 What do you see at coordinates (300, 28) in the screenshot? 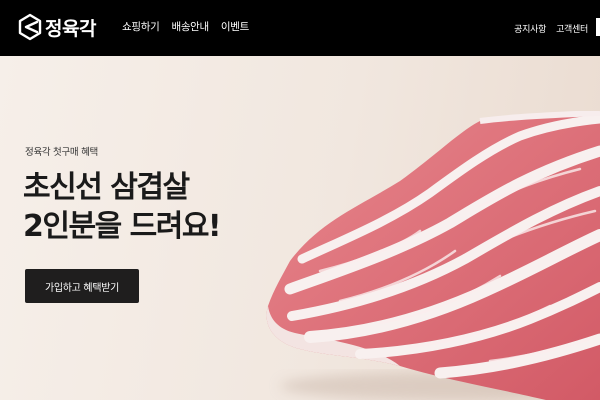
I see `top-header: 정육각 쇼핑하기 배송안내 이벤트 공지사항 고객센터` at bounding box center [300, 28].